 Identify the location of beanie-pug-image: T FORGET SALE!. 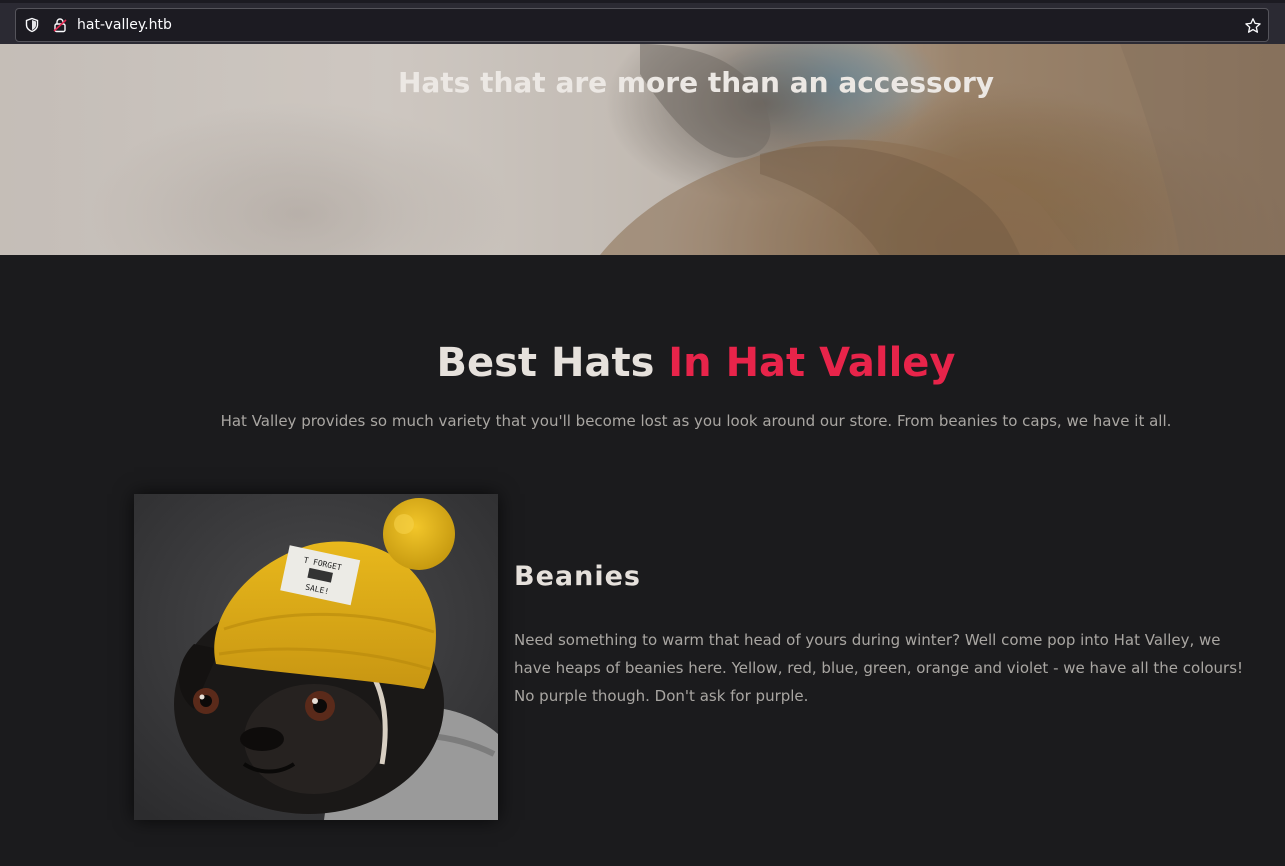
(316, 657).